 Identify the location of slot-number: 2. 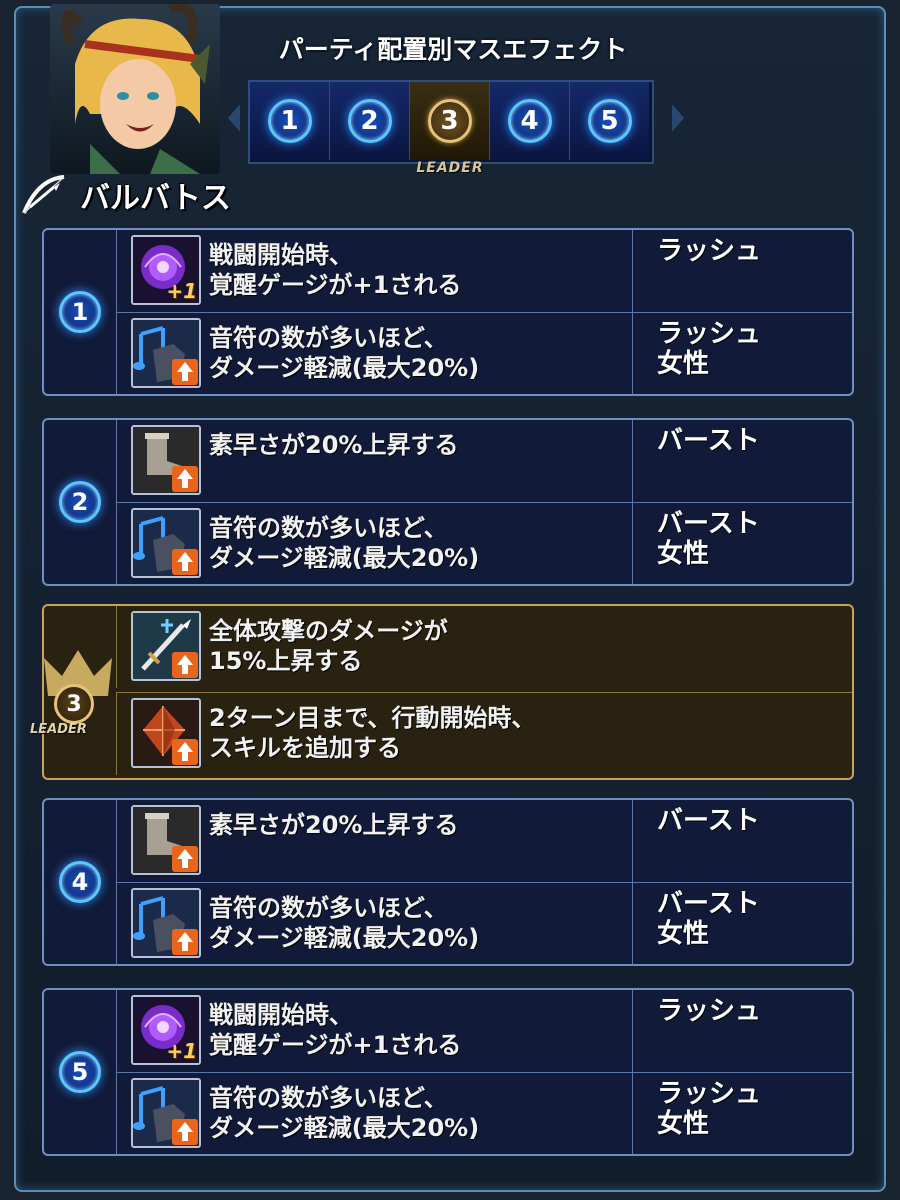
(369, 121).